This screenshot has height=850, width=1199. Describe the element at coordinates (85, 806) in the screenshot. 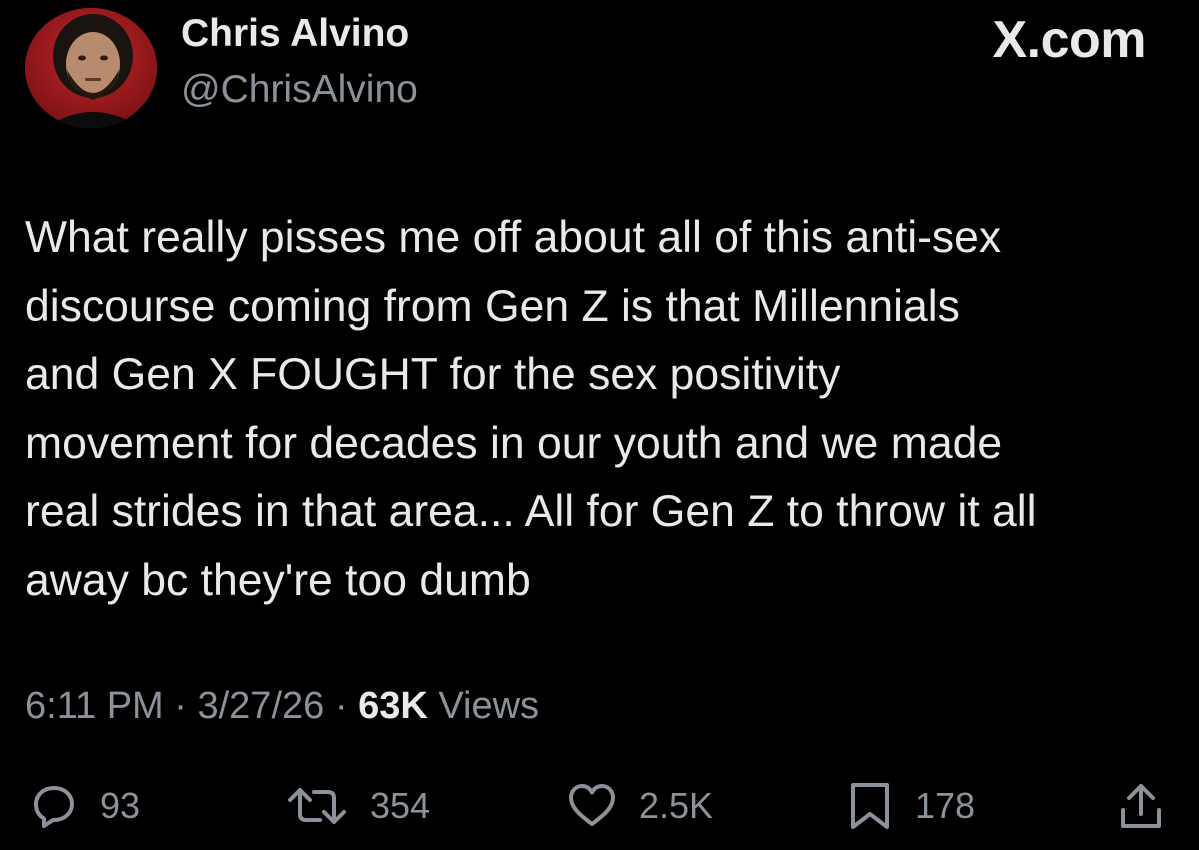

I see `reply-button: 93` at that location.